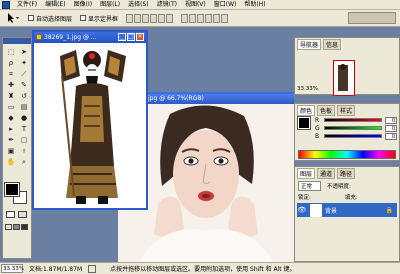 This screenshot has height=274, width=400. What do you see at coordinates (351, 198) in the screenshot?
I see `fill-label: 填充:` at bounding box center [351, 198].